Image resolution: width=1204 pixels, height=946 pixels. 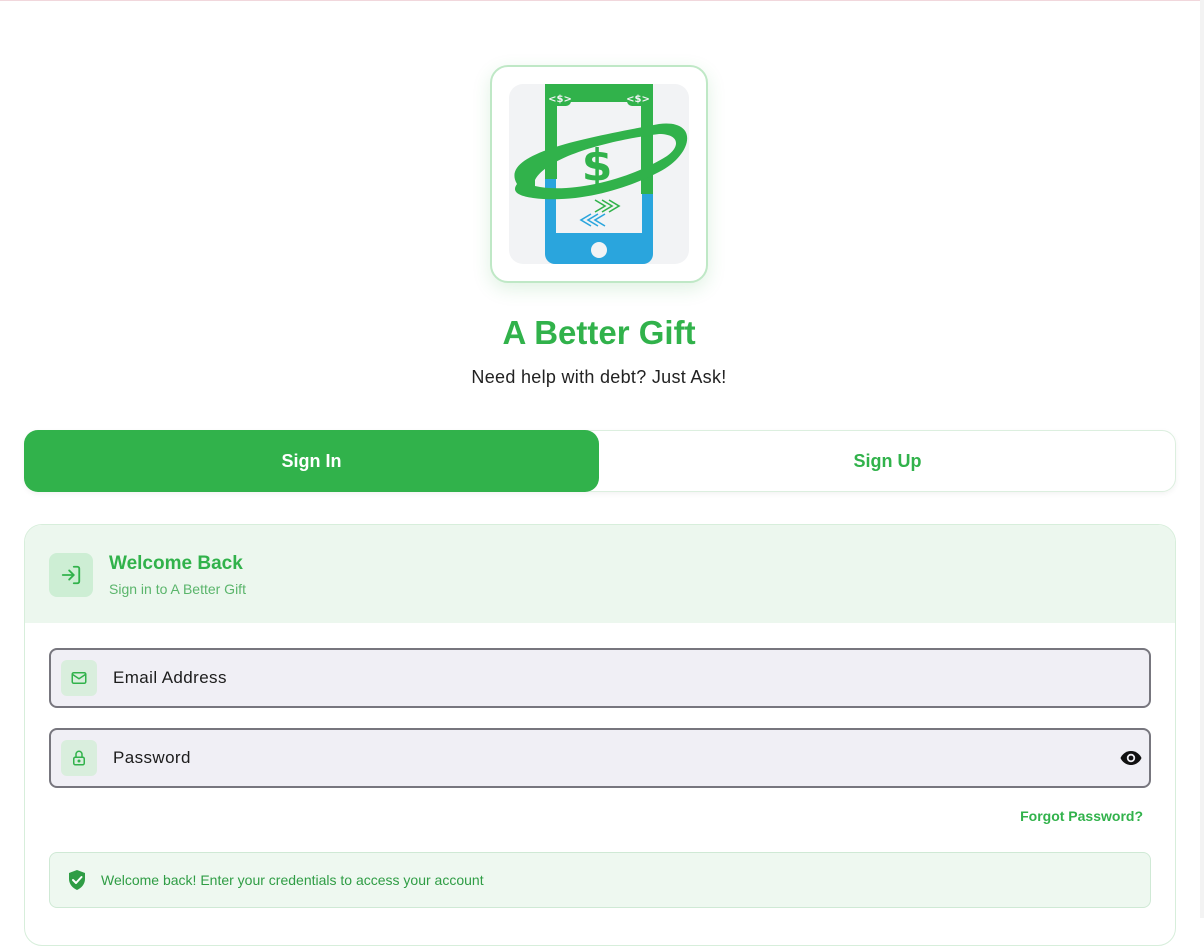 I want to click on card-header: Welcome Back Sign in to A Better Gift, so click(x=600, y=574).